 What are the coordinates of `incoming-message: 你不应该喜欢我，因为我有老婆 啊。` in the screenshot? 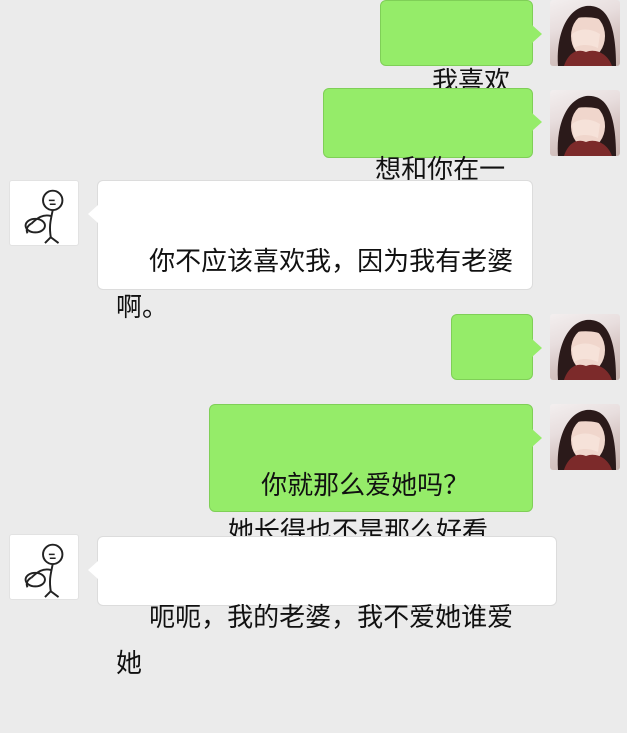 It's located at (310, 251).